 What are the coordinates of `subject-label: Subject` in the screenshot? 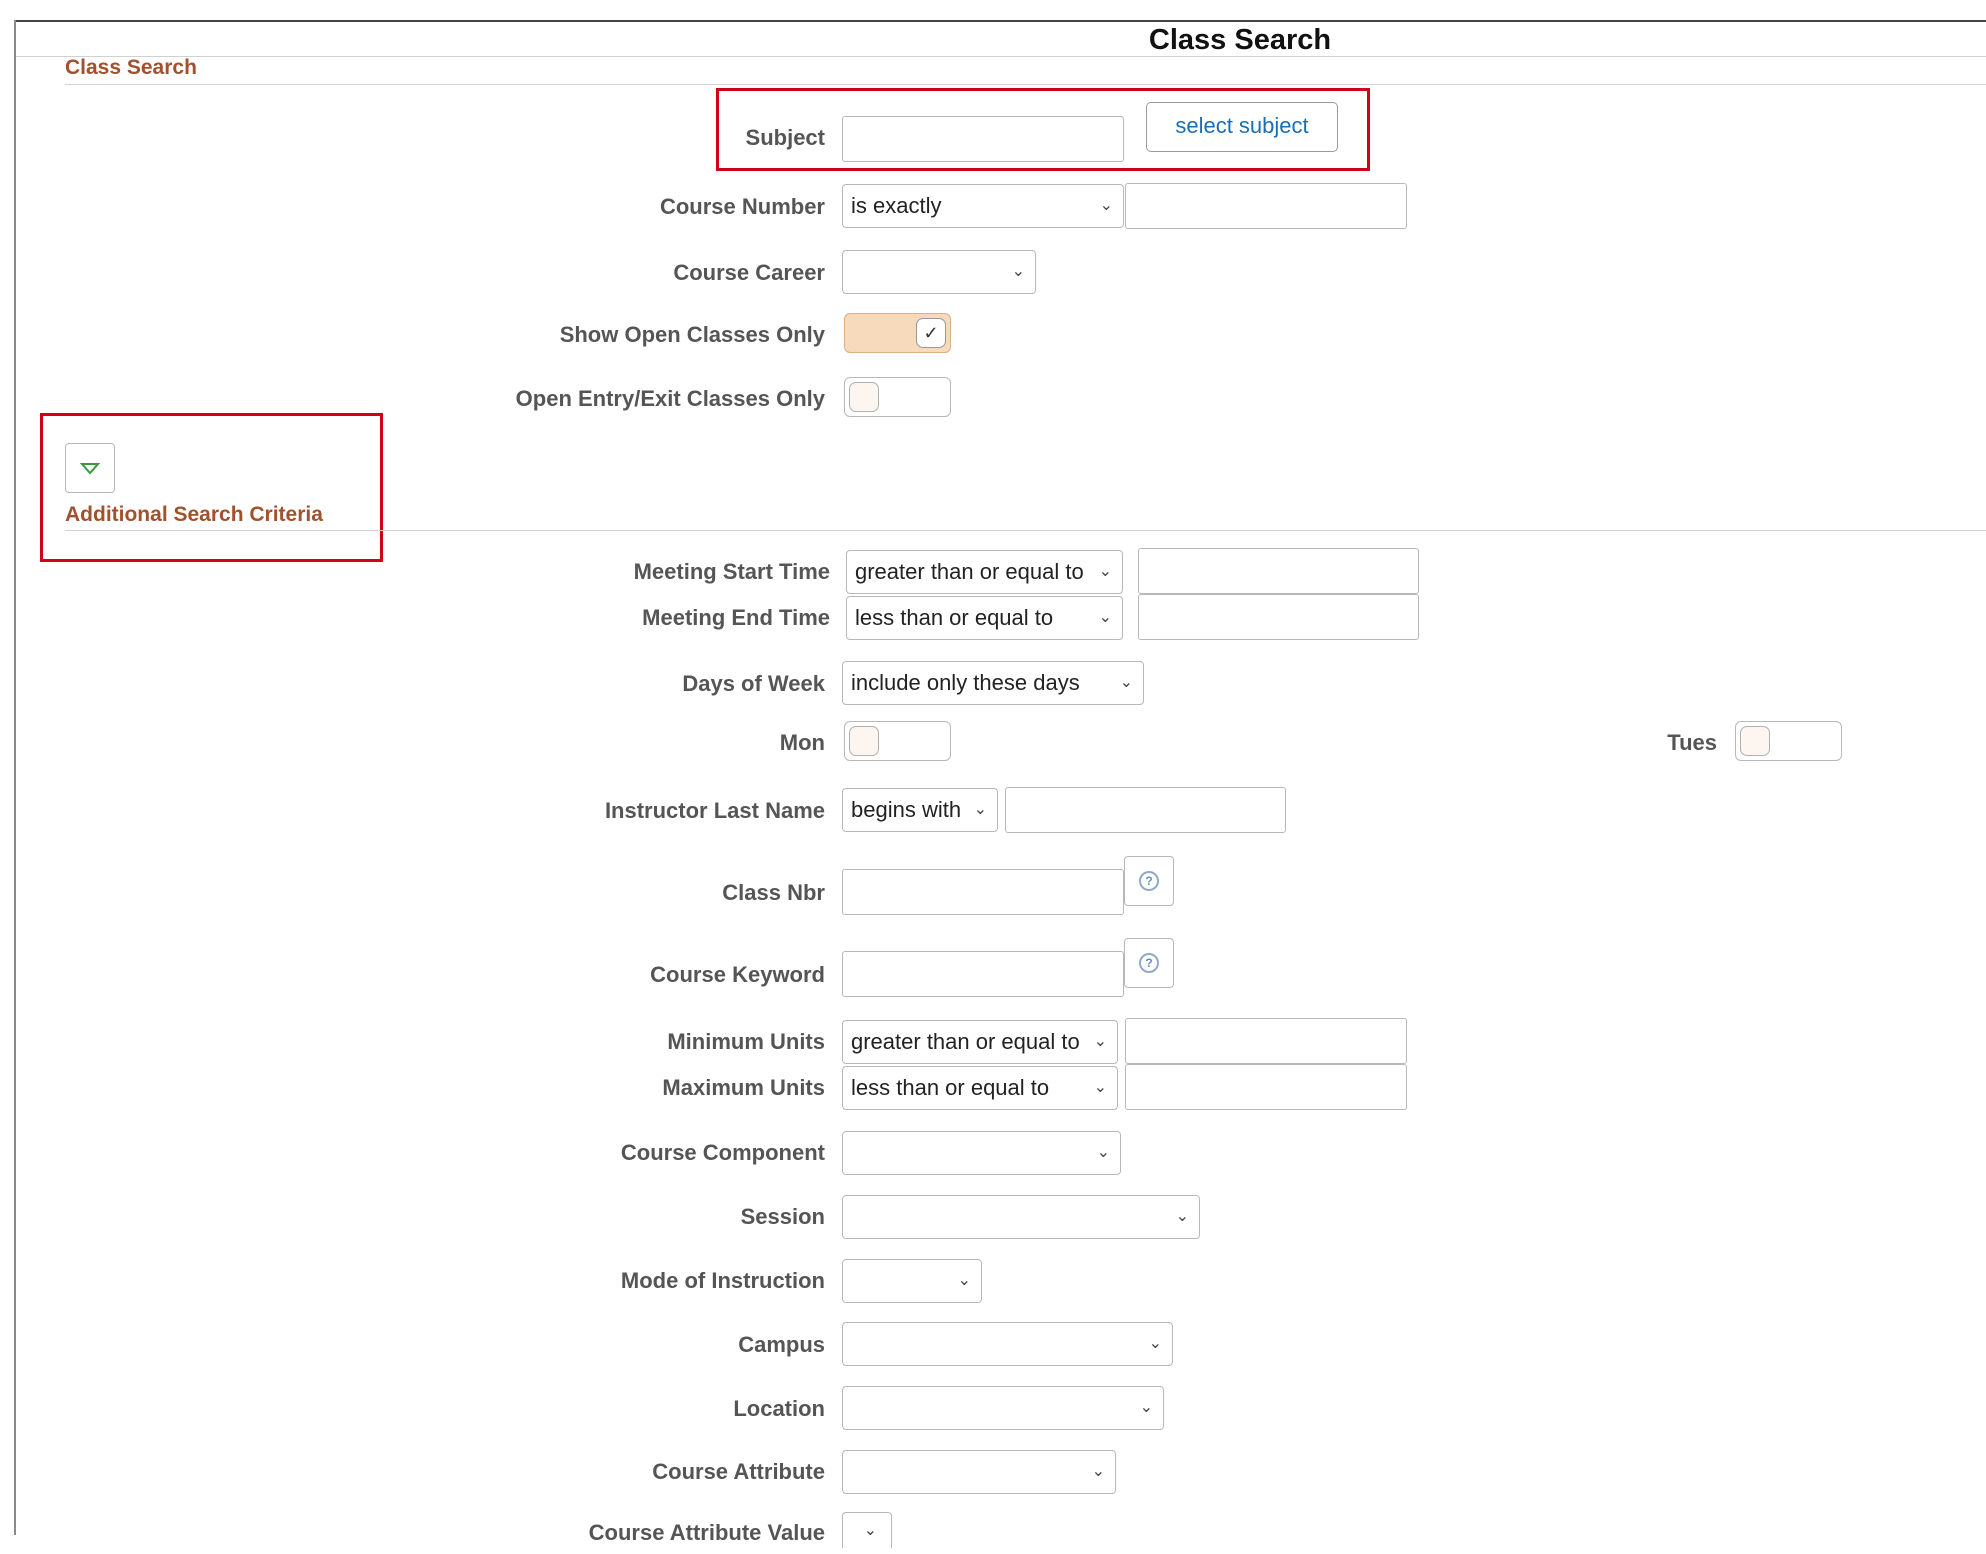 It's located at (785, 137).